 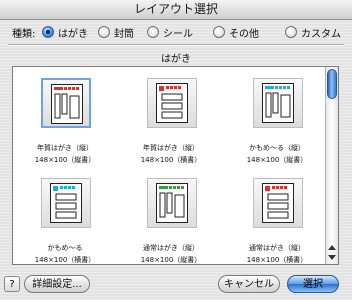 I want to click on layout-item: 通常はがき（縦） 148×100（縦書）, so click(x=171, y=216).